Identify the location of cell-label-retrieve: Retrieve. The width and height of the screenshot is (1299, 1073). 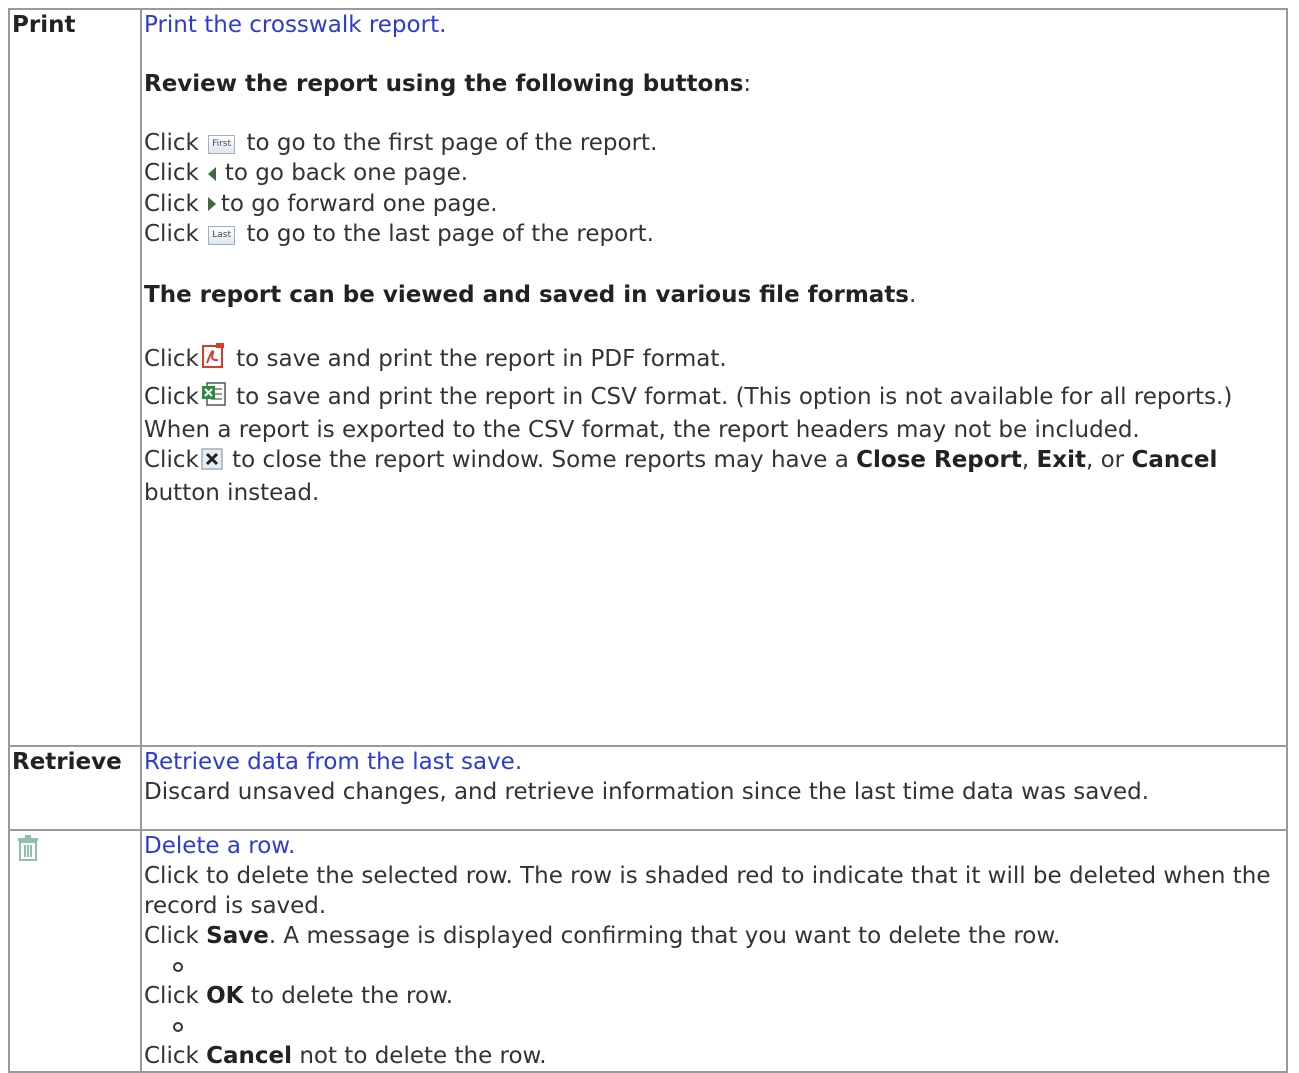
(75, 788).